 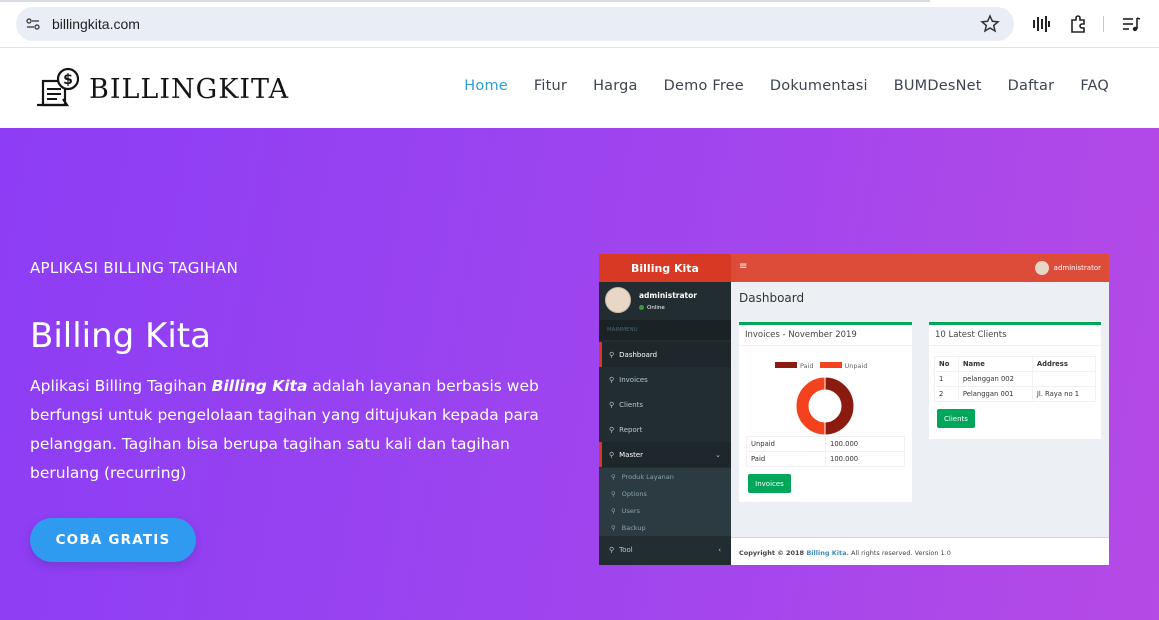 What do you see at coordinates (773, 553) in the screenshot?
I see `footer-copyright: Copyright © 2018` at bounding box center [773, 553].